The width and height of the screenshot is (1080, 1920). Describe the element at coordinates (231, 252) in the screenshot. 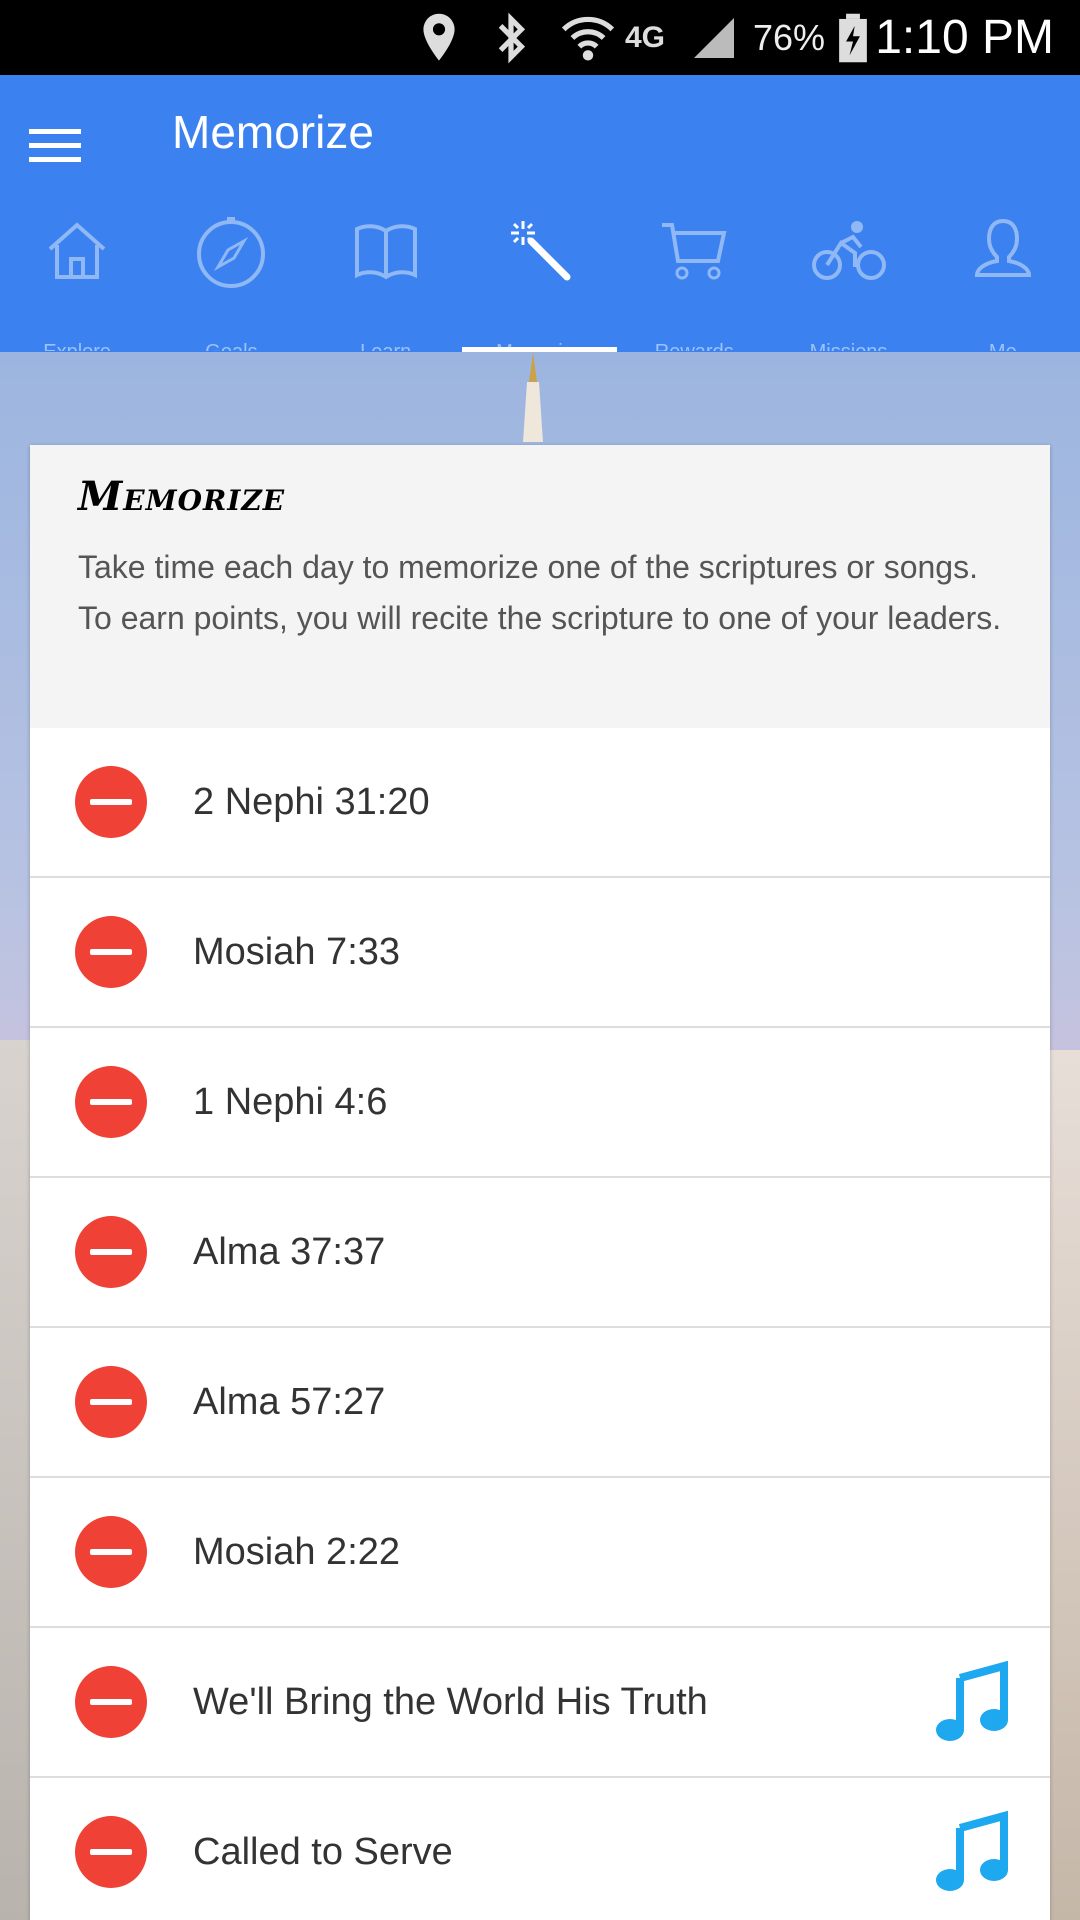

I see `compass-icon` at that location.